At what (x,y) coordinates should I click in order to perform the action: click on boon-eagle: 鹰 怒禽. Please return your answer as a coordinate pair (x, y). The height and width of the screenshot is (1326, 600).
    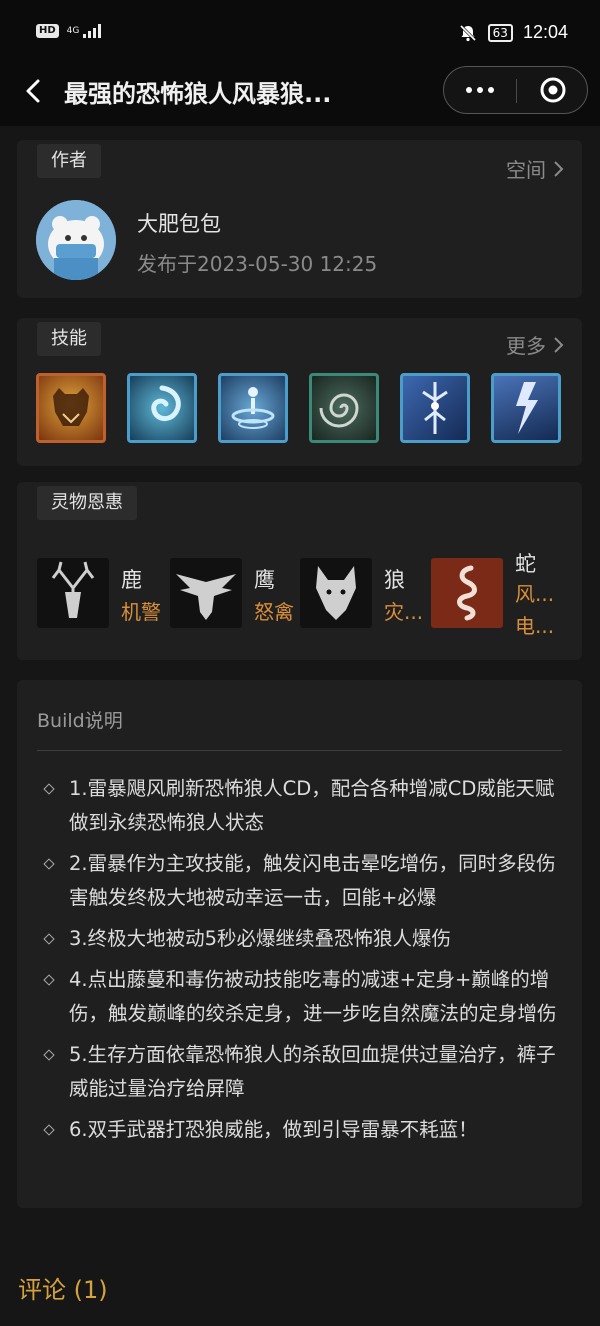
    Looking at the image, I should click on (235, 601).